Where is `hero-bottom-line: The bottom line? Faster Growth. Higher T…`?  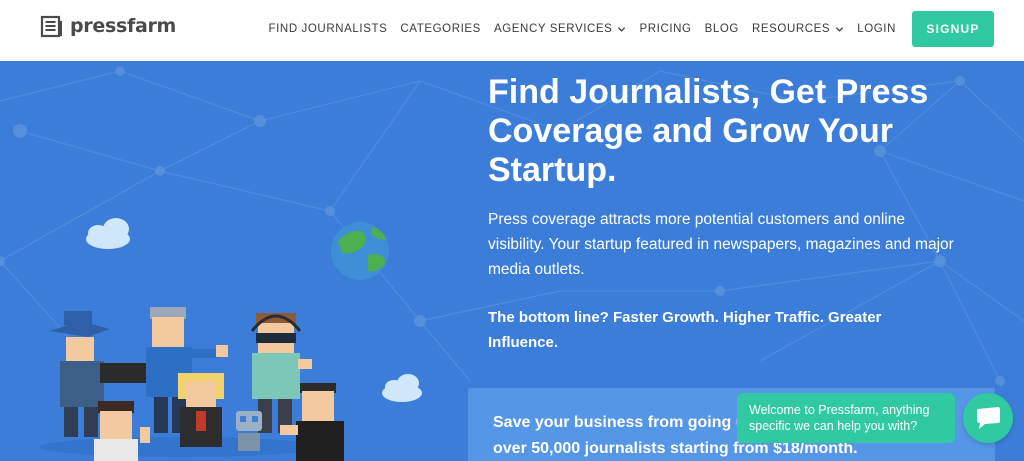 hero-bottom-line: The bottom line? Faster Growth. Higher T… is located at coordinates (685, 330).